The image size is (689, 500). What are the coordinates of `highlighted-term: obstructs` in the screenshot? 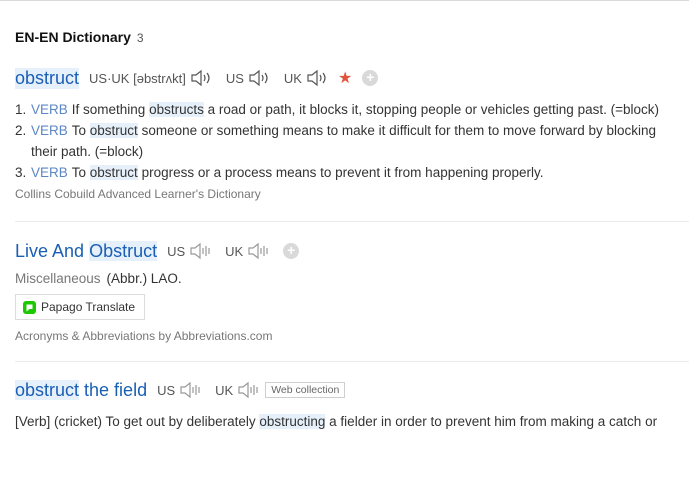 It's located at (176, 109).